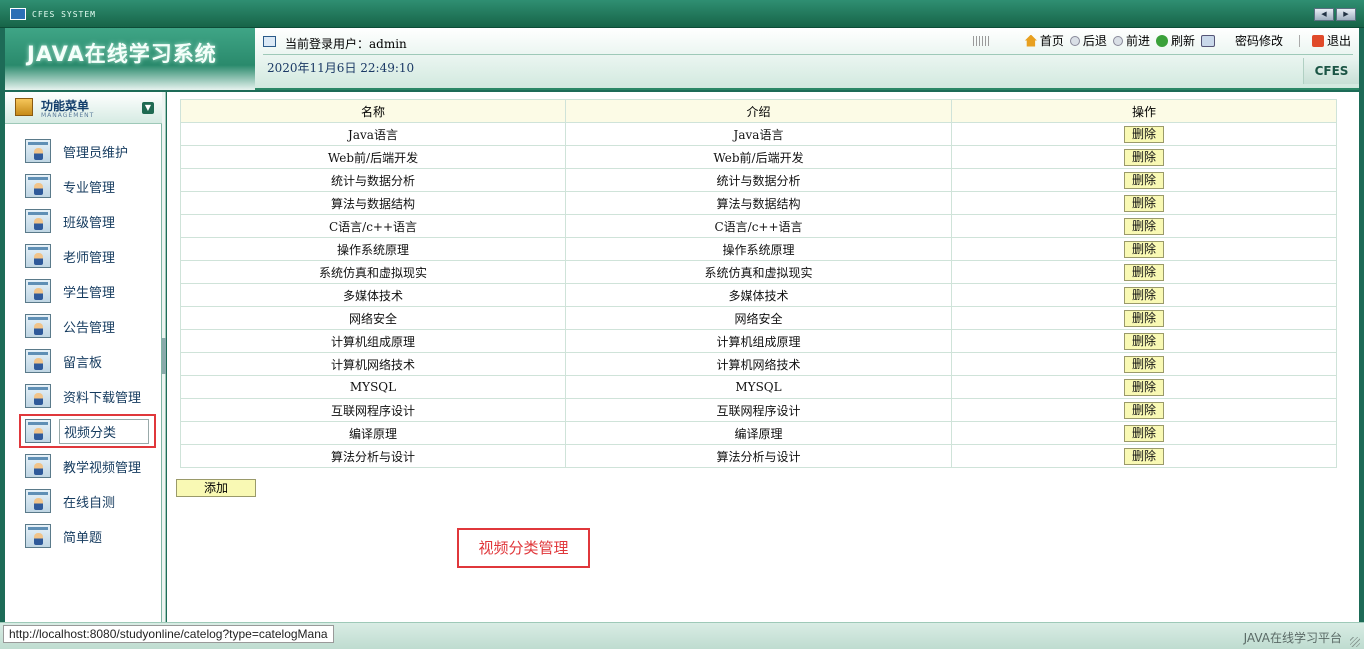 The height and width of the screenshot is (649, 1364). I want to click on resize-grip, so click(1355, 642).